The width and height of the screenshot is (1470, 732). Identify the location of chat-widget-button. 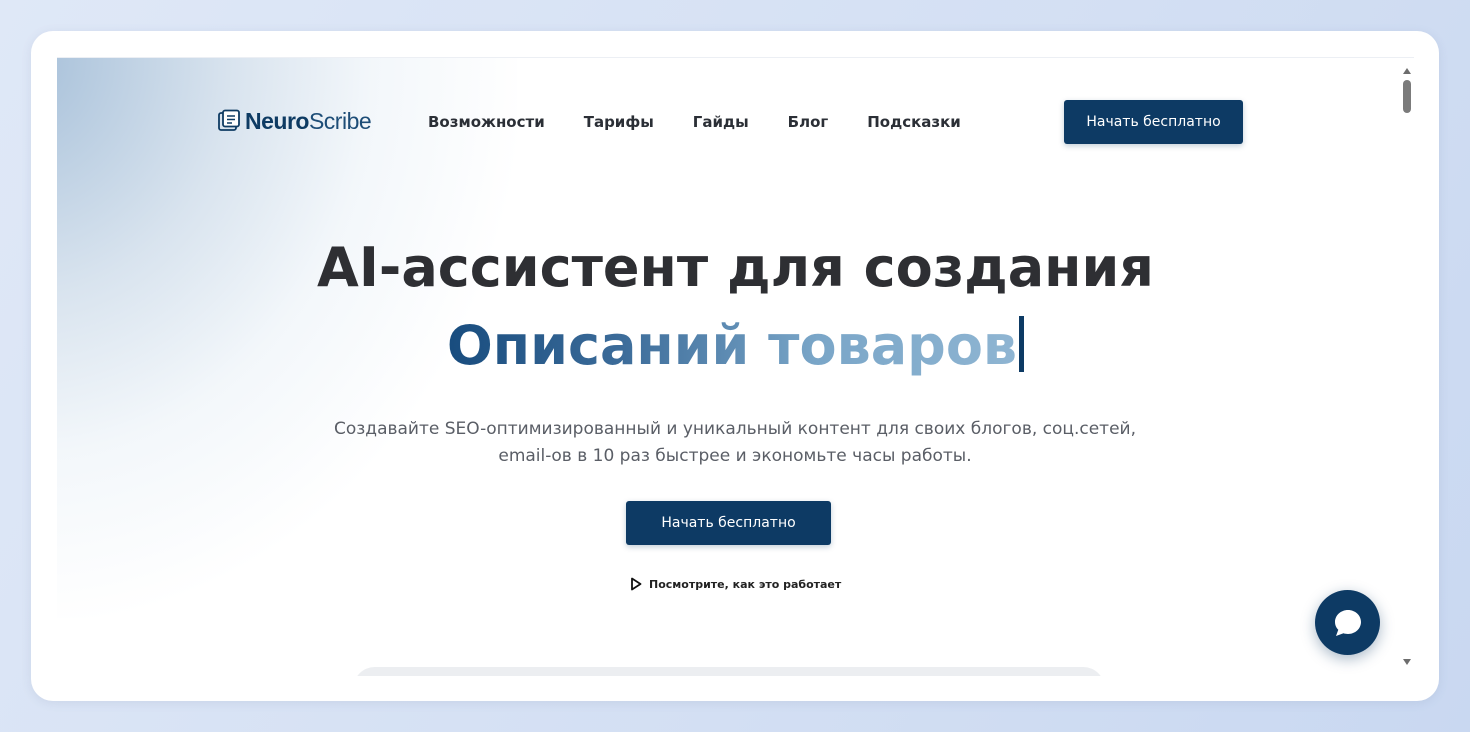
(1347, 622).